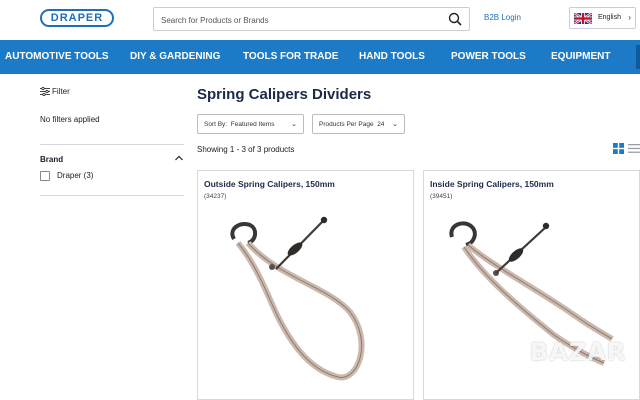 The width and height of the screenshot is (640, 400). What do you see at coordinates (618, 148) in the screenshot?
I see `grid-view-icon` at bounding box center [618, 148].